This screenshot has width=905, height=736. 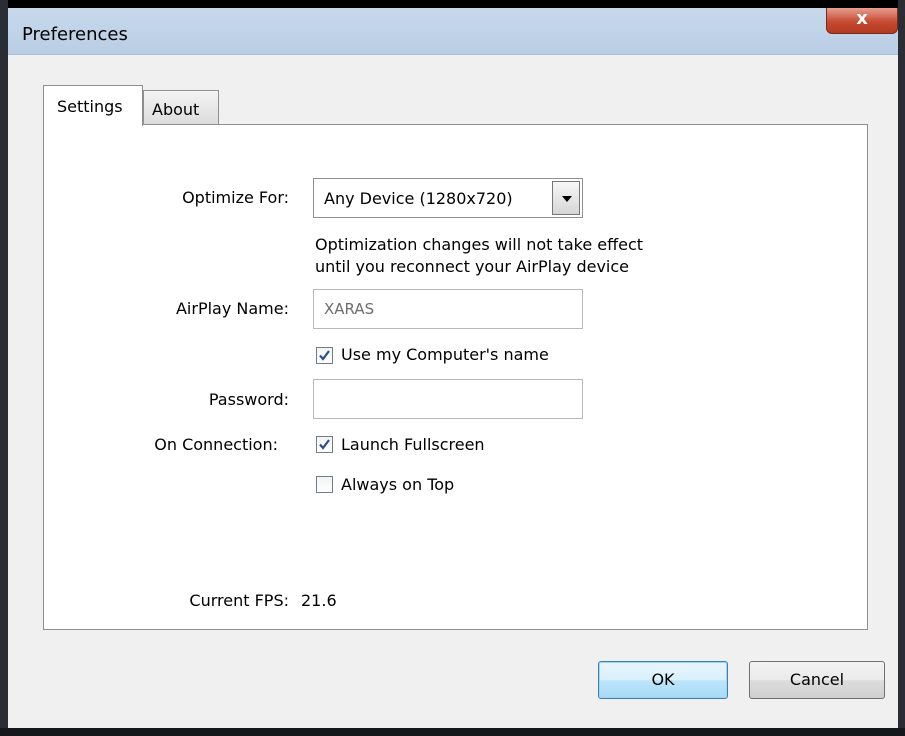 I want to click on dropdown-arrow-button, so click(x=566, y=198).